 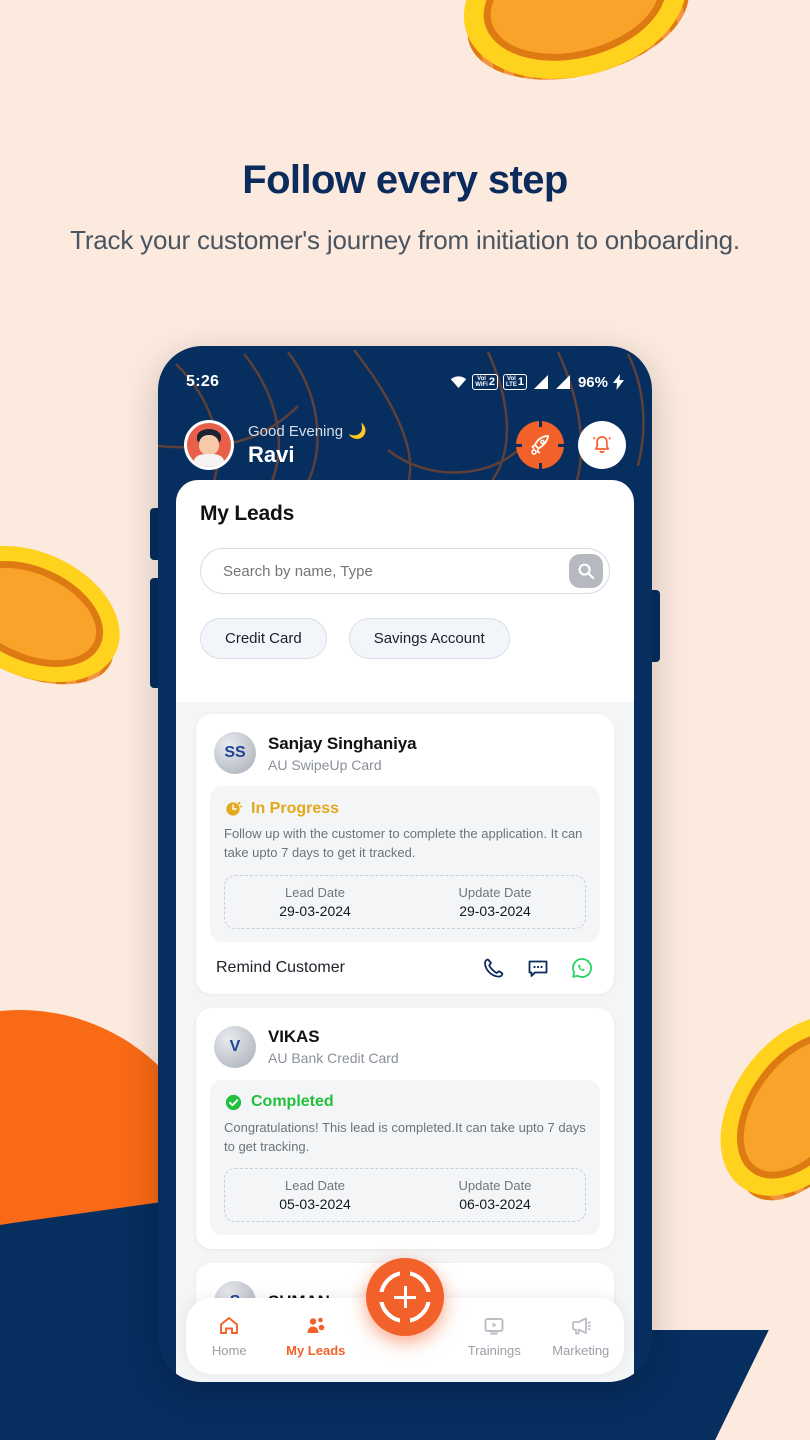 What do you see at coordinates (405, 1051) in the screenshot?
I see `lead-header: V VIKAS AU Bank Credit Card` at bounding box center [405, 1051].